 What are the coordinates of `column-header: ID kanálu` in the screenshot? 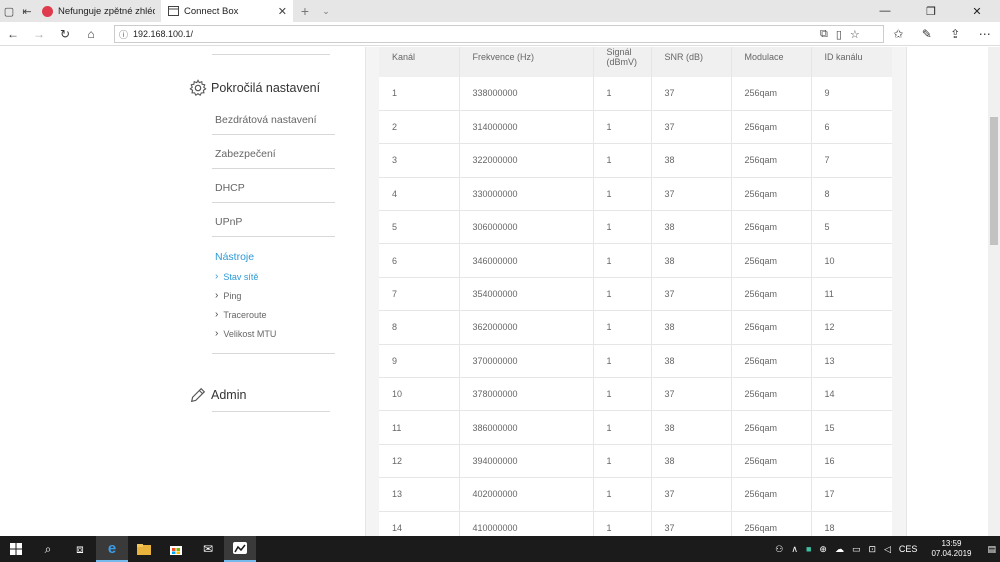 It's located at (851, 62).